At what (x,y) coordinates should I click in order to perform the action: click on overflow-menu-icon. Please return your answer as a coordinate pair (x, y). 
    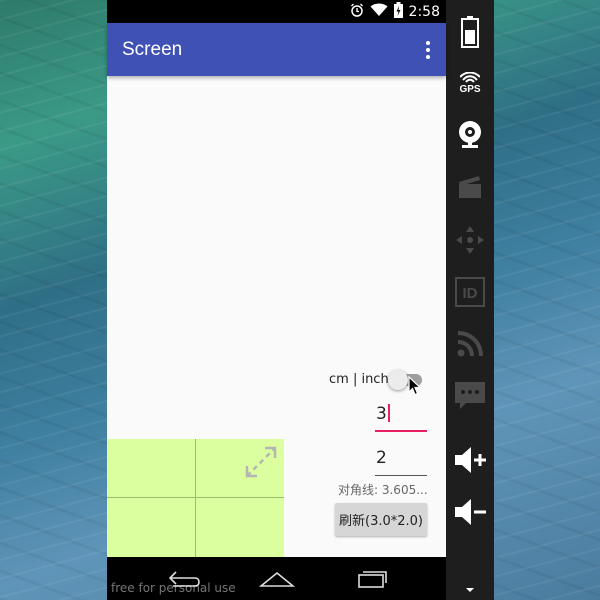
    Looking at the image, I should click on (428, 50).